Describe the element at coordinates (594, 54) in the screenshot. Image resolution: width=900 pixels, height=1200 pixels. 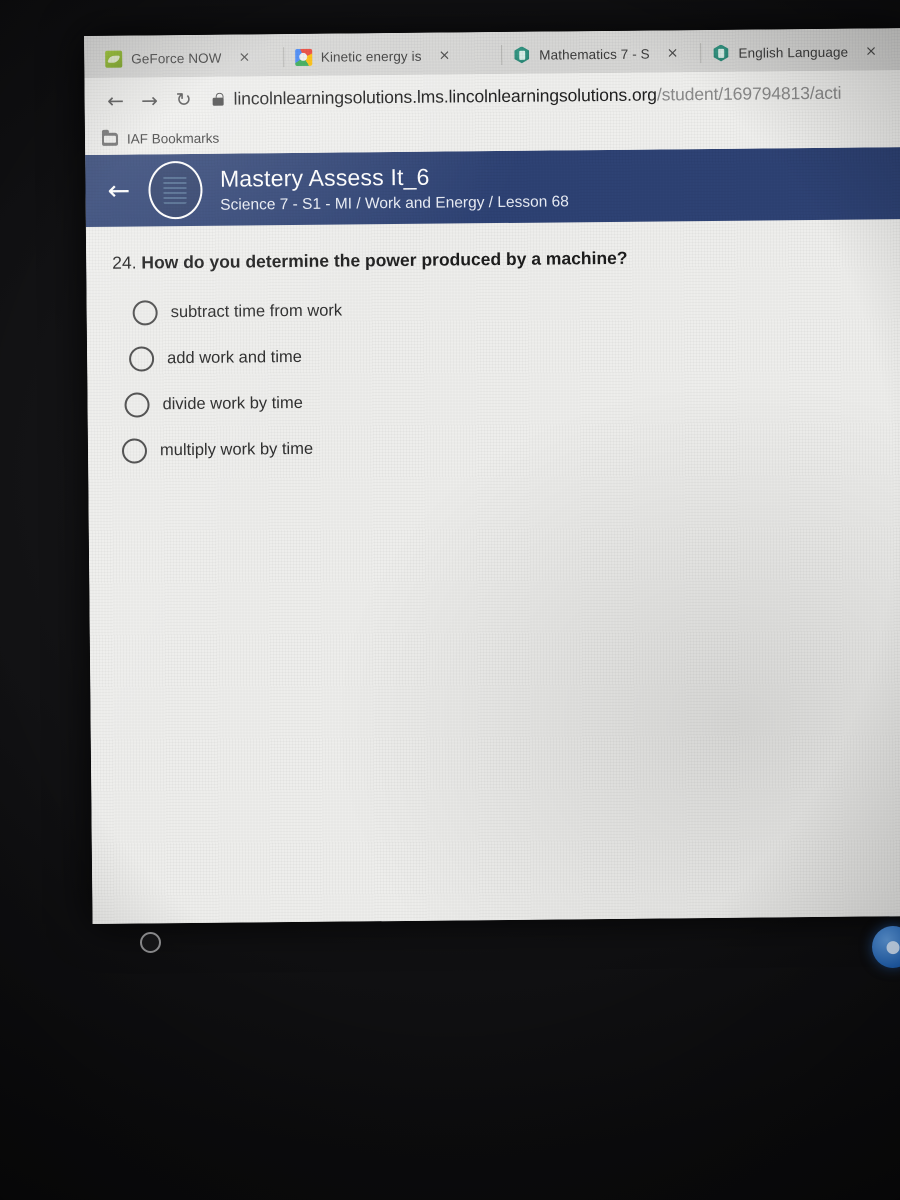
I see `tab-title: Mathematics 7 - S` at that location.